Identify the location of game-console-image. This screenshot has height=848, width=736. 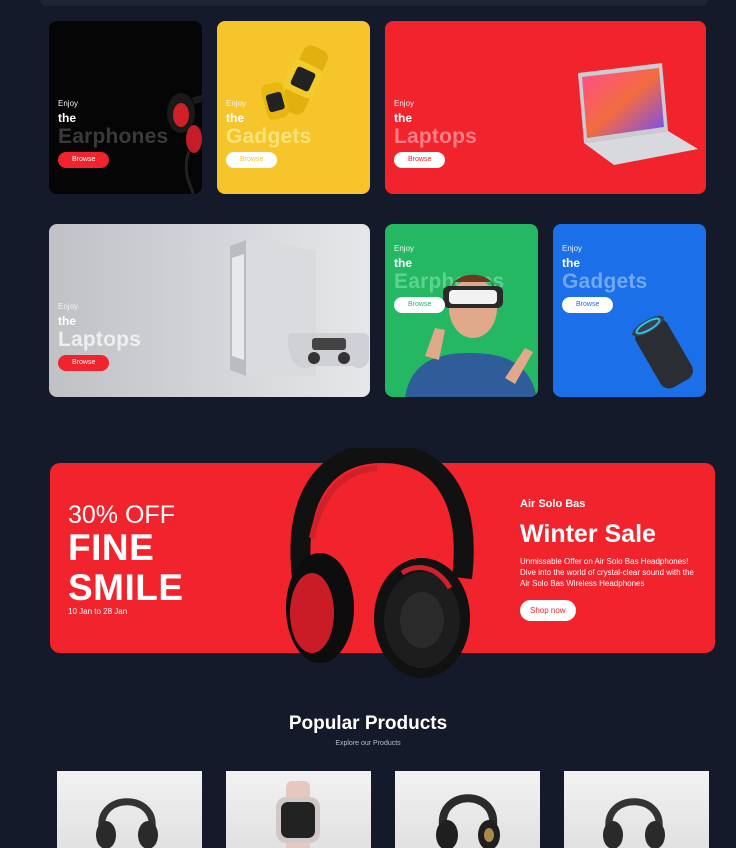
(299, 308).